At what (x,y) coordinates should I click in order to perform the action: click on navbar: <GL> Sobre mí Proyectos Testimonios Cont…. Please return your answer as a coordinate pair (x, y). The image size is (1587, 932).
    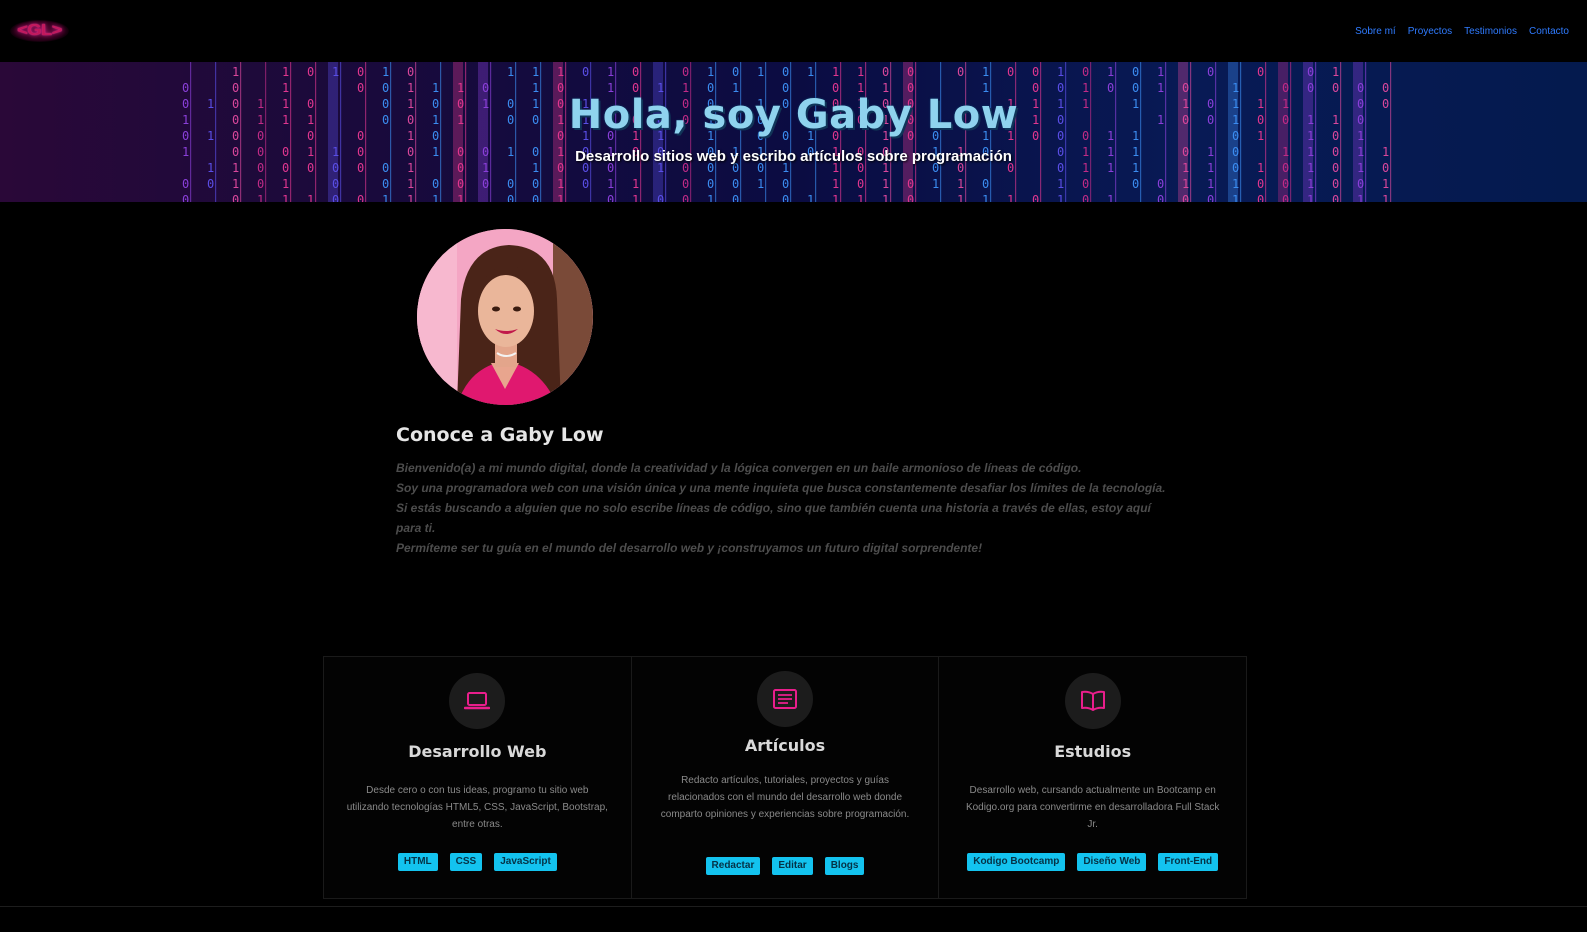
    Looking at the image, I should click on (793, 31).